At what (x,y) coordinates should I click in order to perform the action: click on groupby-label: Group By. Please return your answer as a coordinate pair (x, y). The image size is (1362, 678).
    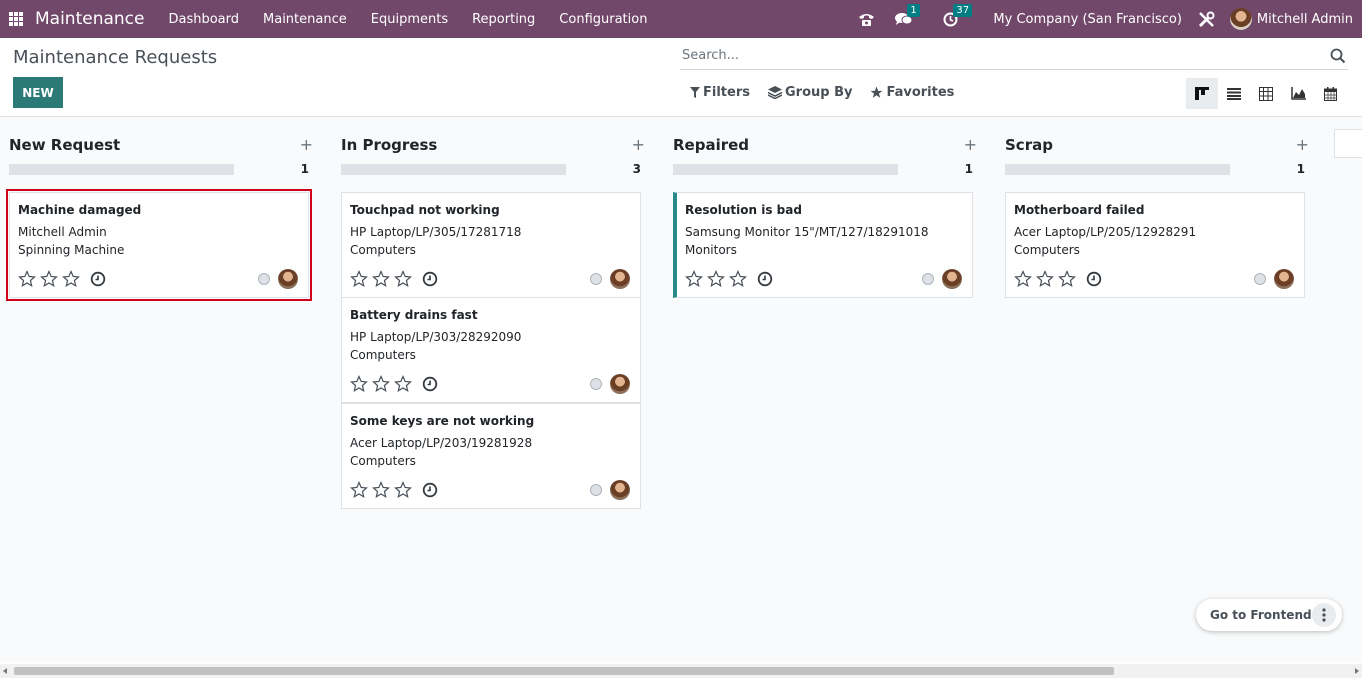
    Looking at the image, I should click on (818, 92).